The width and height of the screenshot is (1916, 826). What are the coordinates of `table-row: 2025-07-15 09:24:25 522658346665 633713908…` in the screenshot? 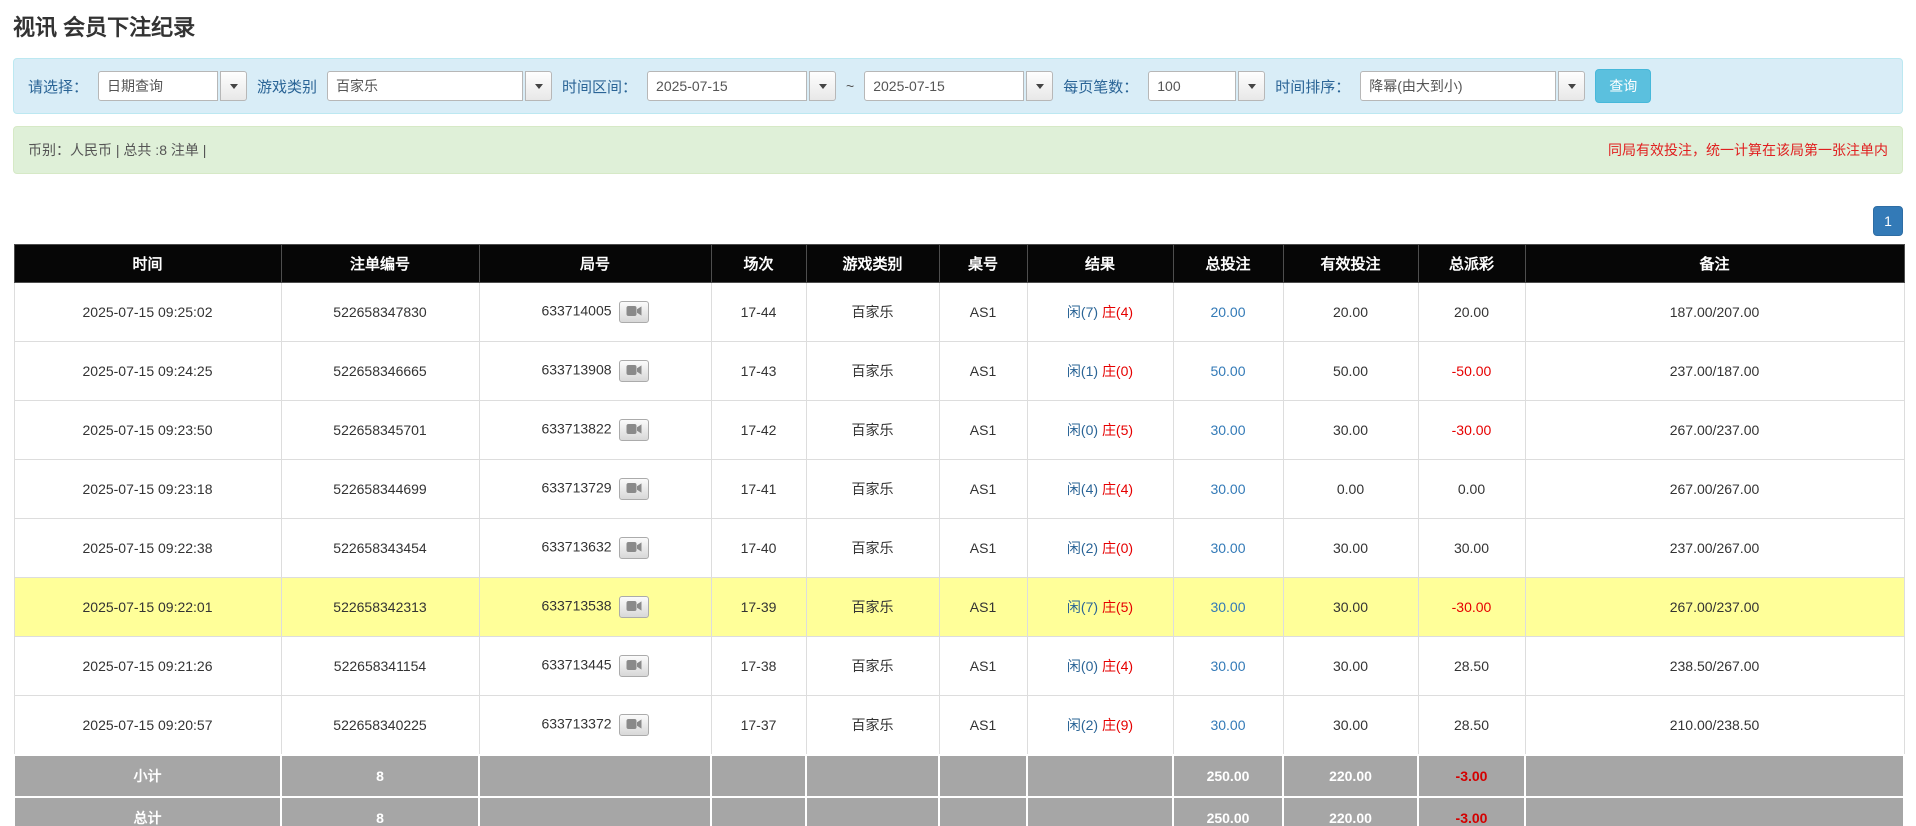 It's located at (959, 371).